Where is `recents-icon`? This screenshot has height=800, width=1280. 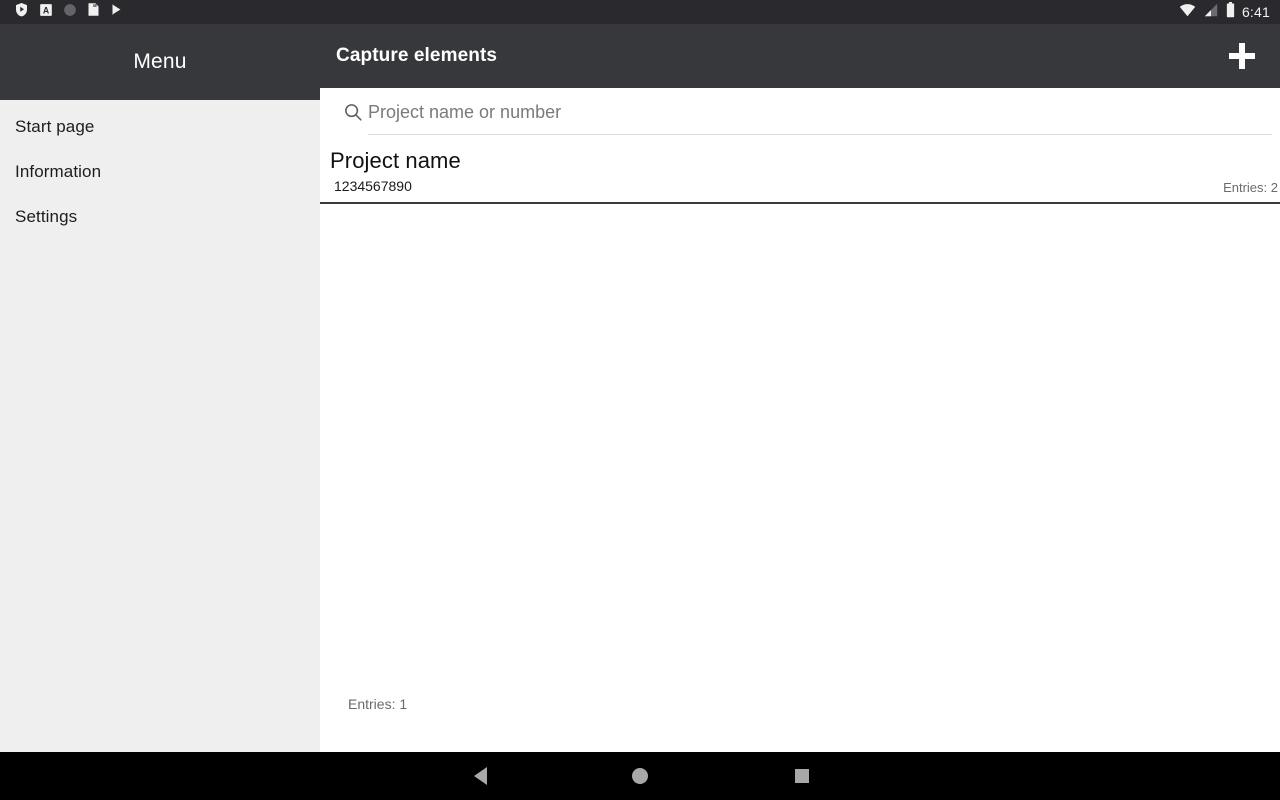 recents-icon is located at coordinates (802, 776).